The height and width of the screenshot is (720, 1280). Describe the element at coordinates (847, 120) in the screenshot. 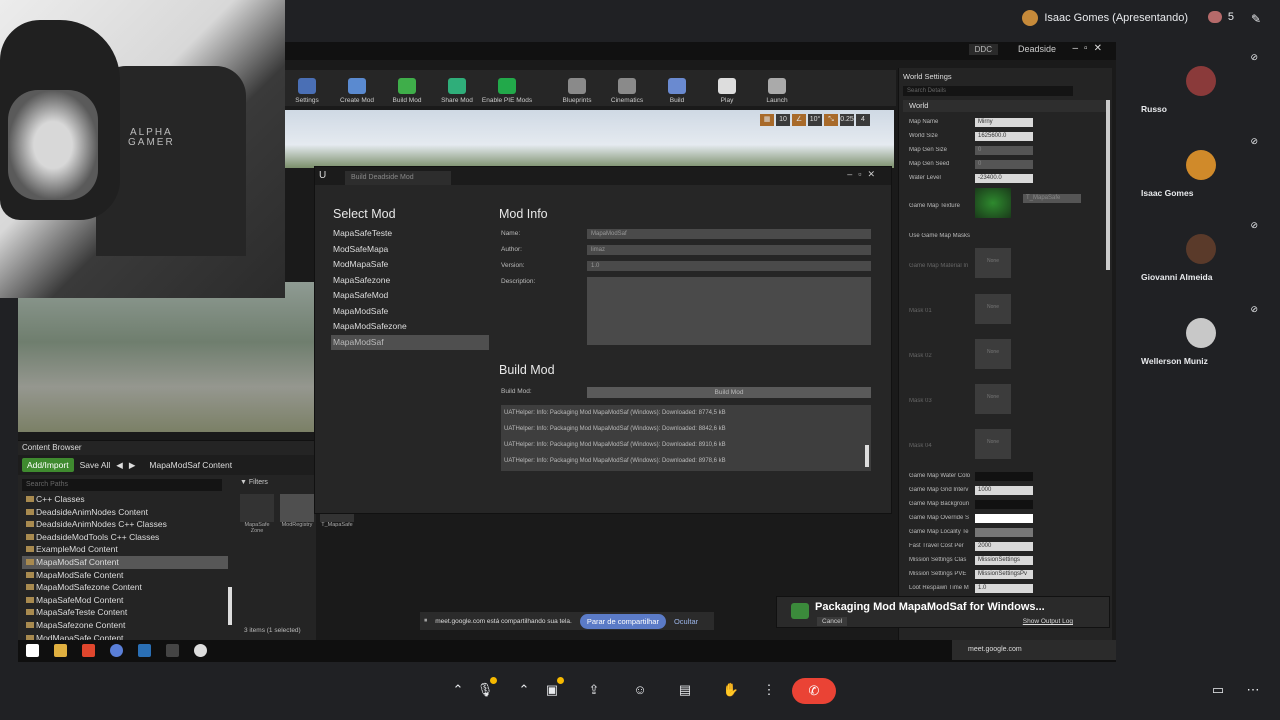

I see `scale-value: 0.25` at that location.